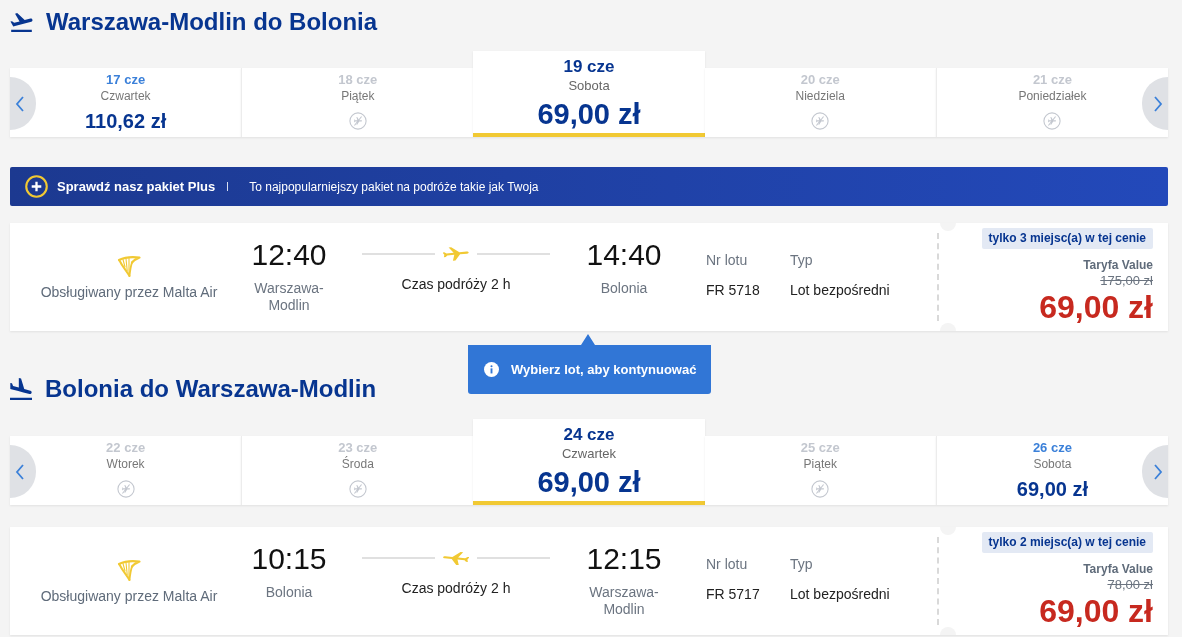  Describe the element at coordinates (491, 369) in the screenshot. I see `info-icon` at that location.